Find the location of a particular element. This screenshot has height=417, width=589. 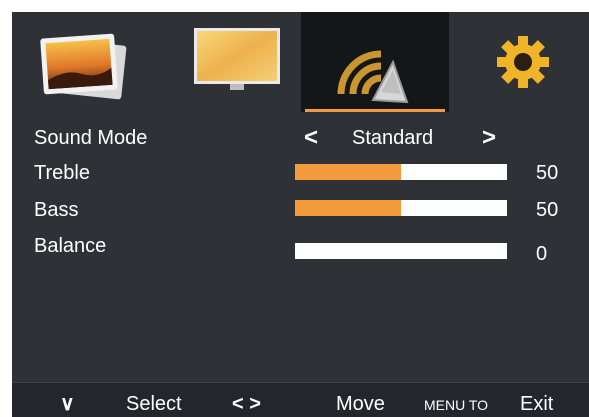

bass-slider is located at coordinates (401, 208).